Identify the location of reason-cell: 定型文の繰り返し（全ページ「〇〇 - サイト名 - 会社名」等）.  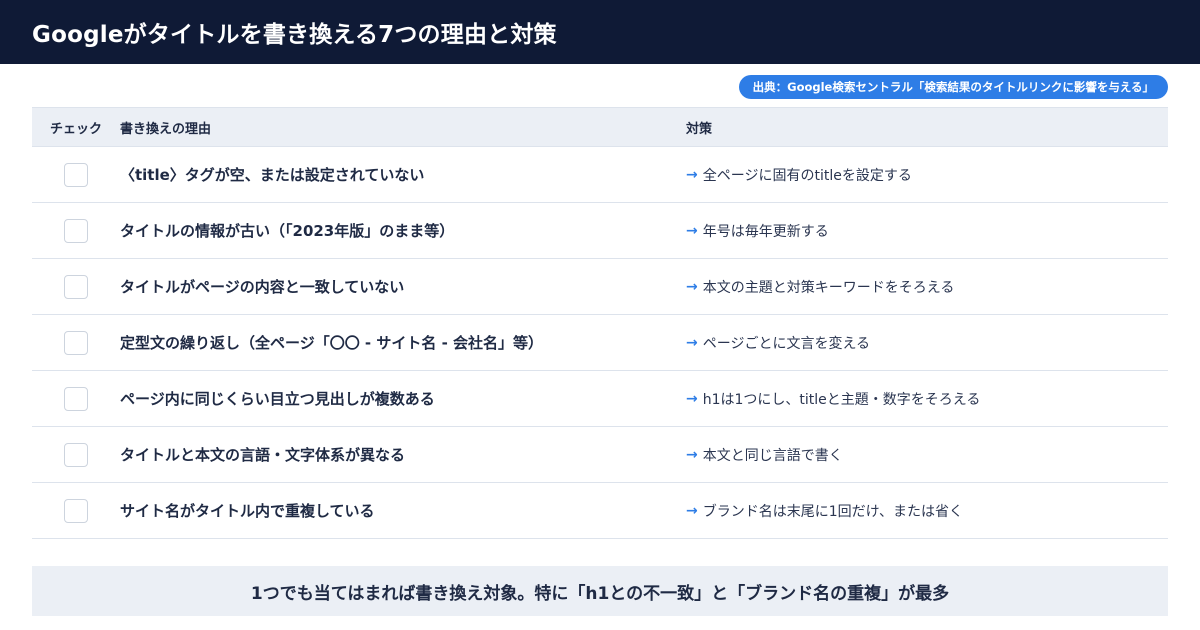
(332, 343).